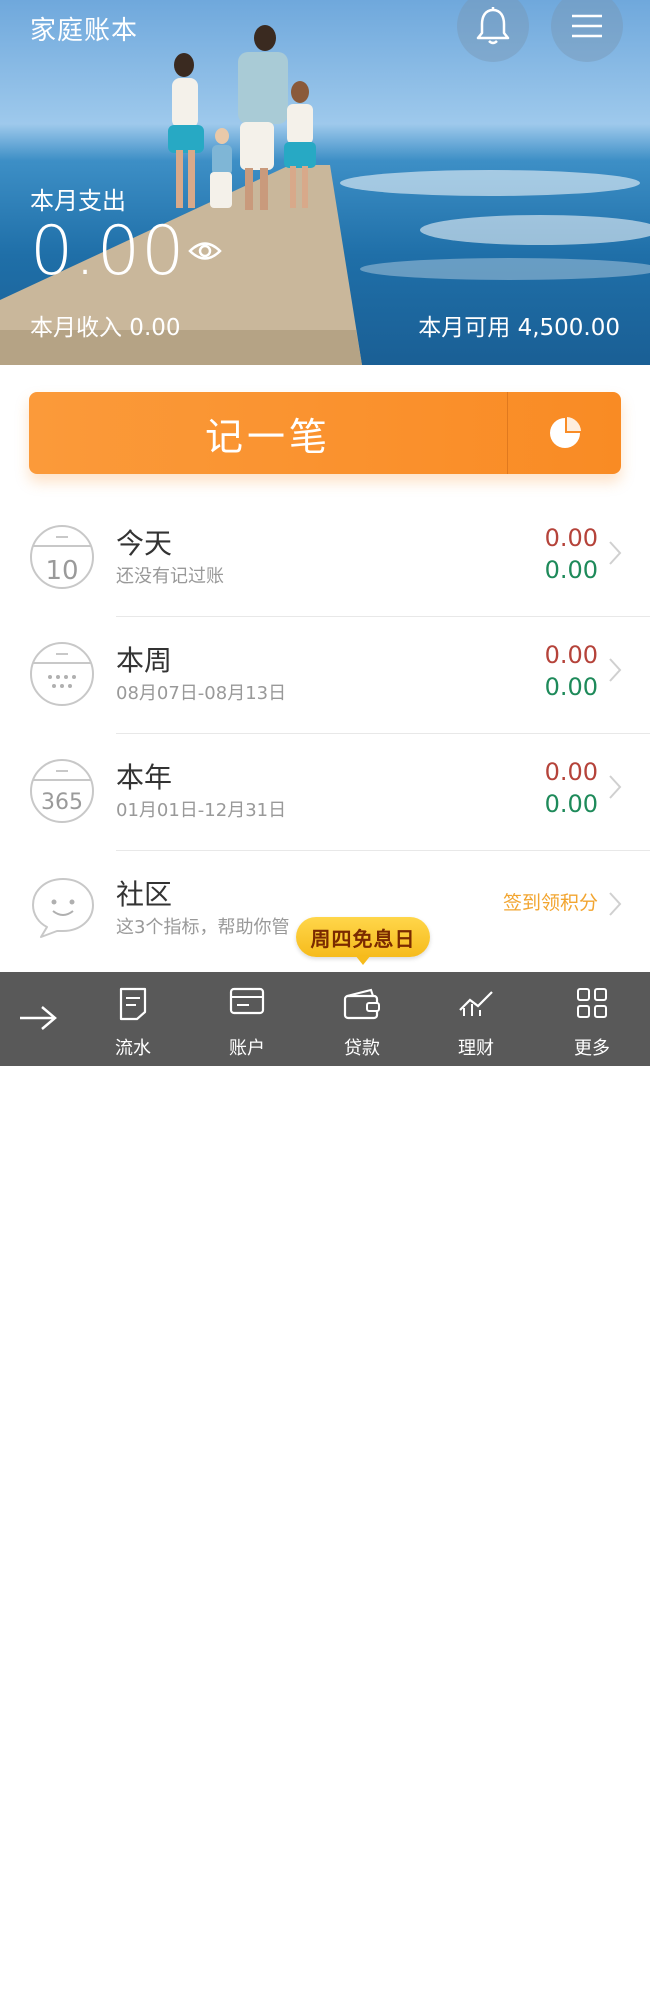 Image resolution: width=650 pixels, height=2011 pixels. What do you see at coordinates (63, 908) in the screenshot?
I see `chat-smile-icon` at bounding box center [63, 908].